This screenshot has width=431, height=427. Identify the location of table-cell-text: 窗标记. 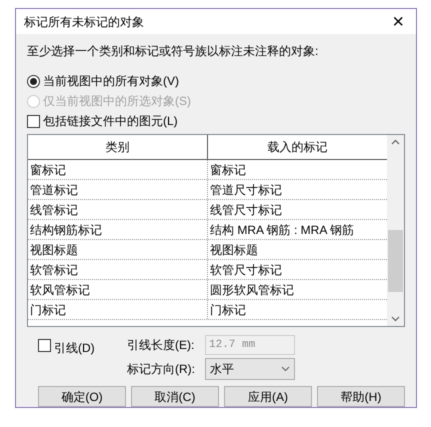
(228, 170).